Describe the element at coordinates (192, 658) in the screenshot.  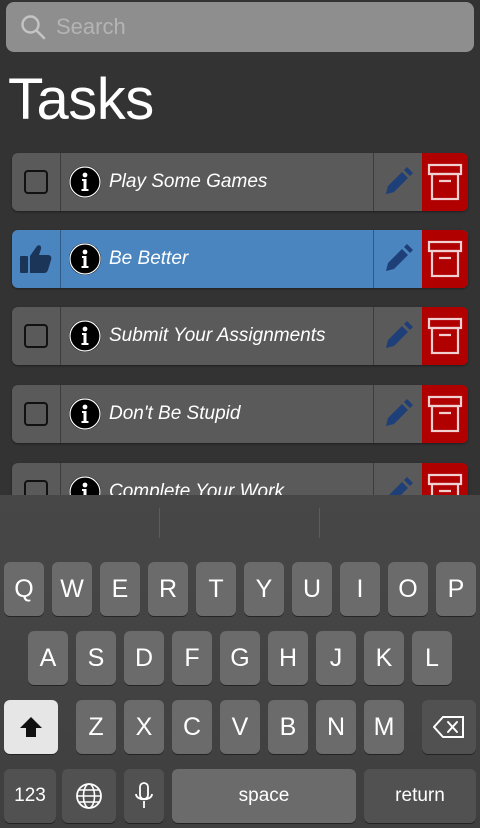
I see `key-f: F` at that location.